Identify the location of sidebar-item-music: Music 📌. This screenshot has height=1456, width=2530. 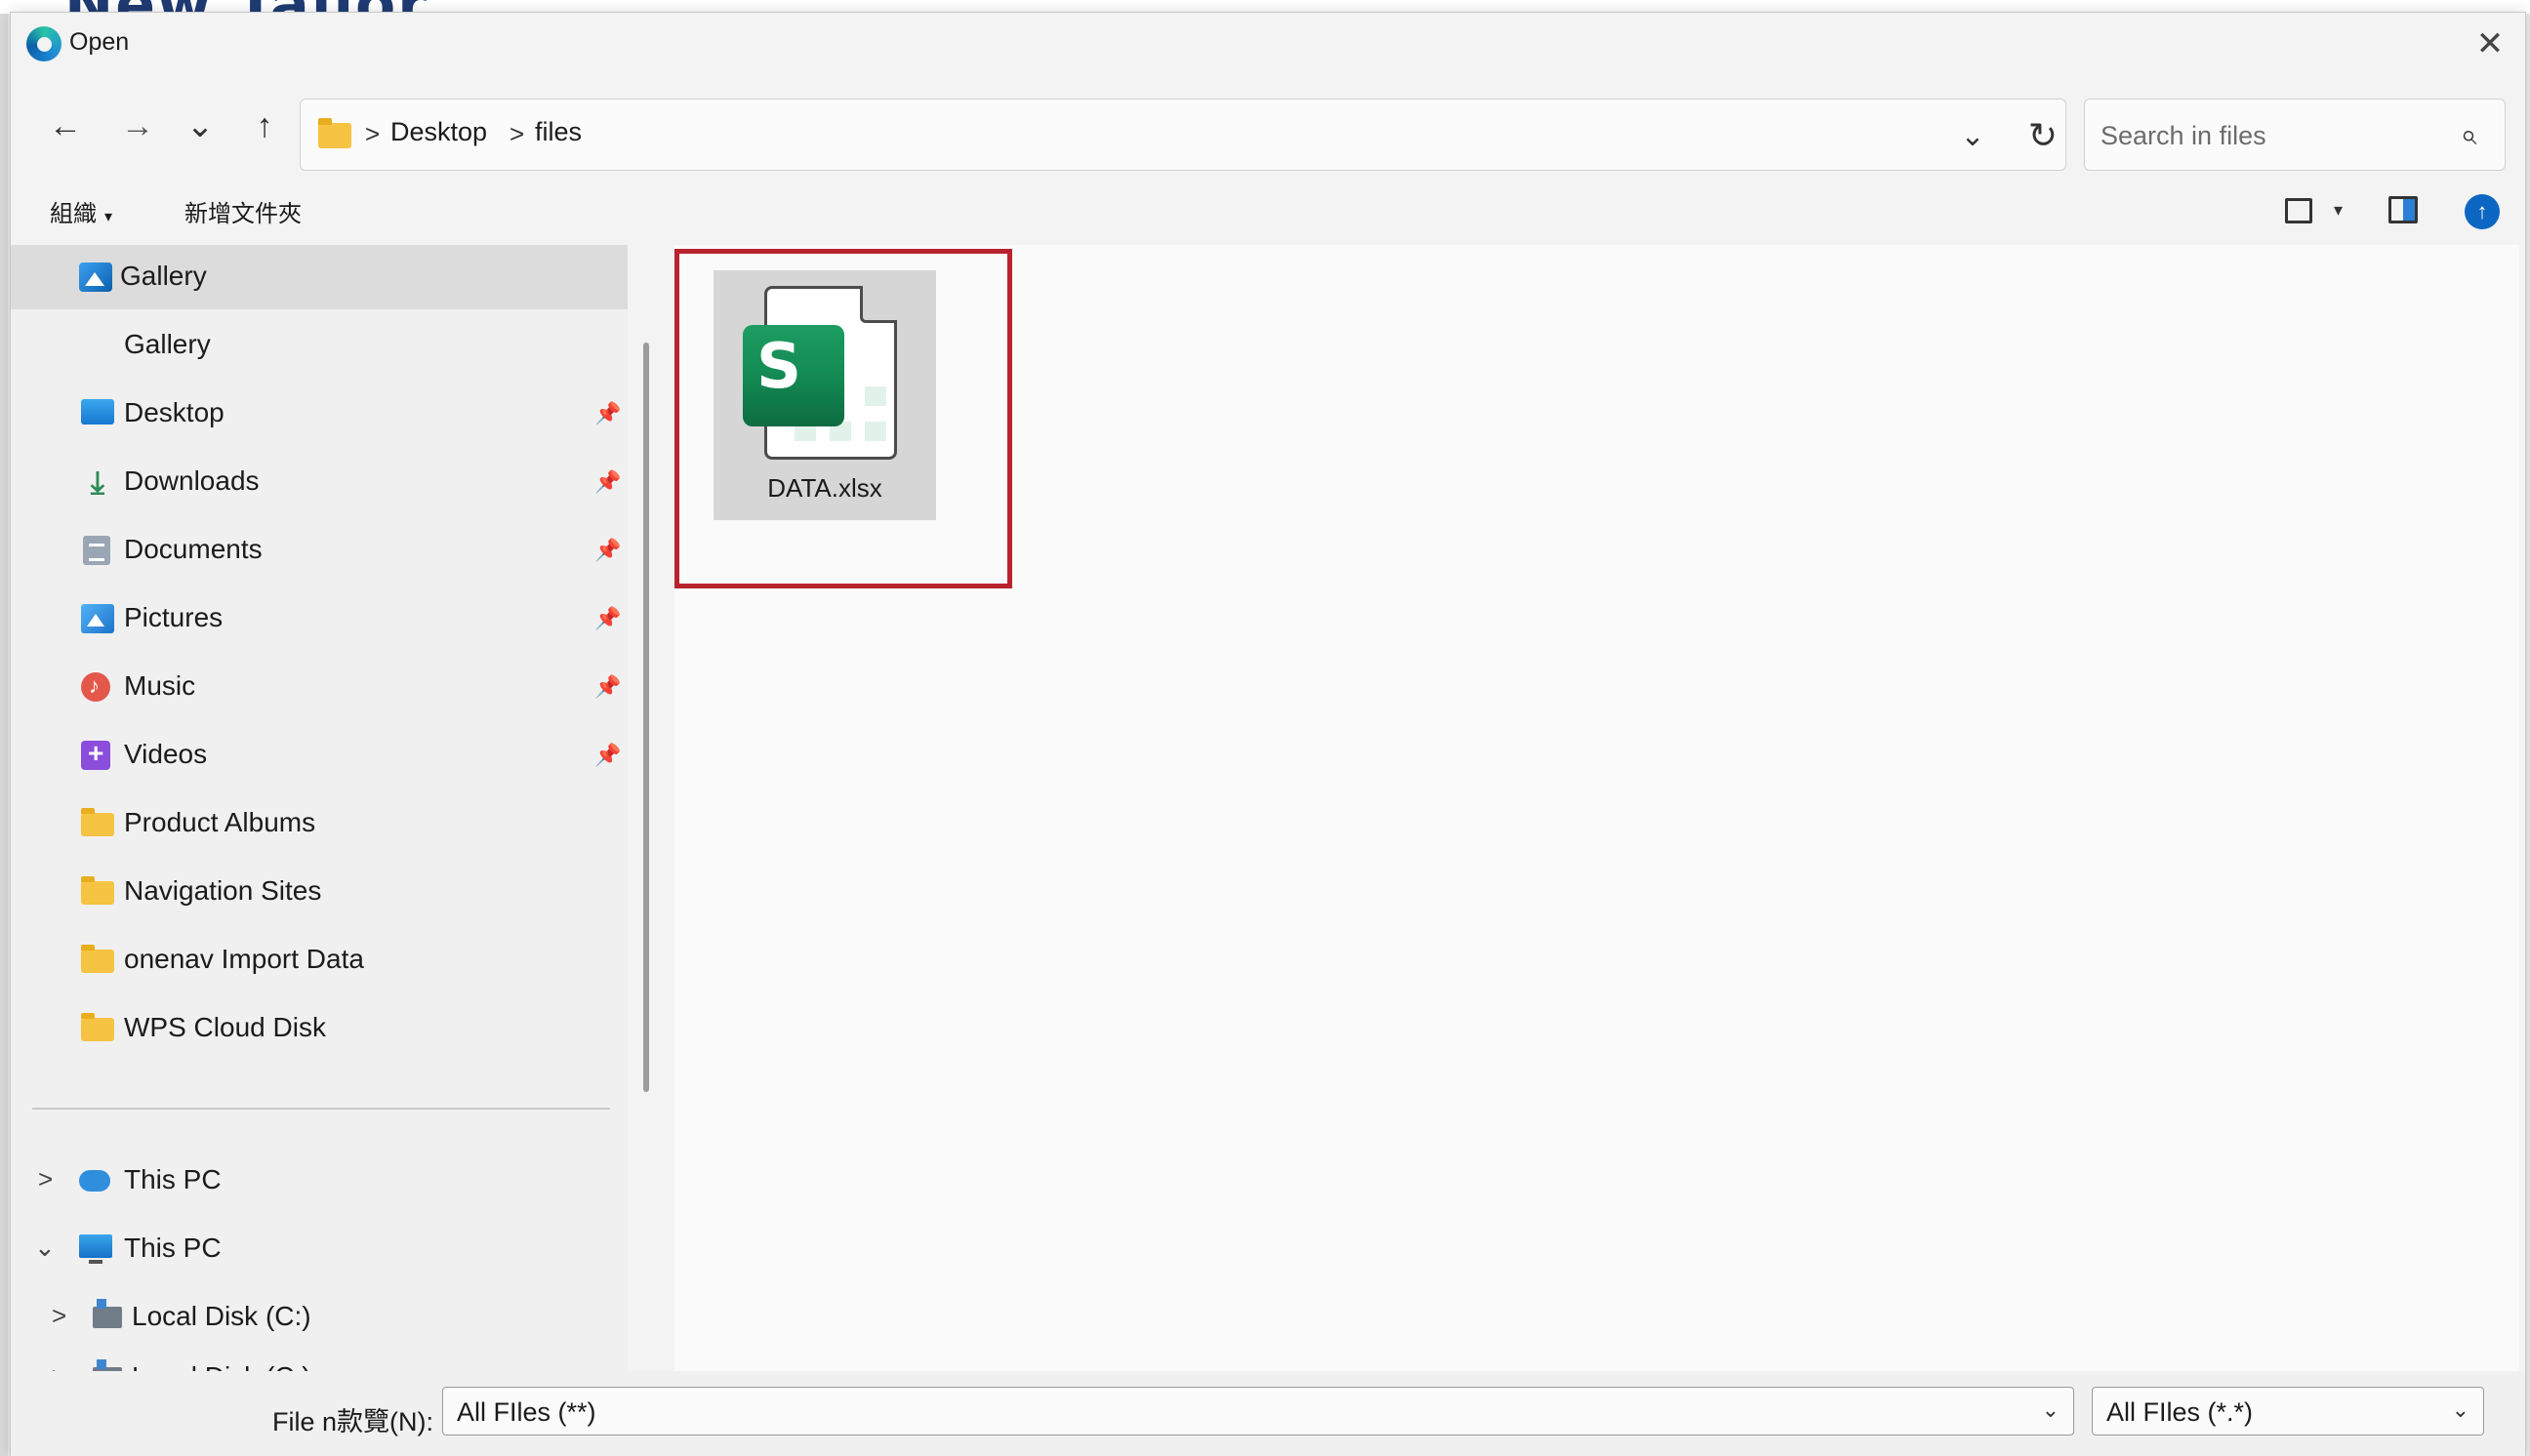
(320, 687).